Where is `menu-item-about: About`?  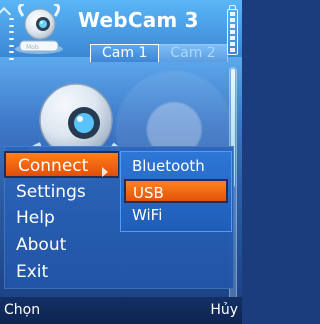 menu-item-about: About is located at coordinates (117, 245).